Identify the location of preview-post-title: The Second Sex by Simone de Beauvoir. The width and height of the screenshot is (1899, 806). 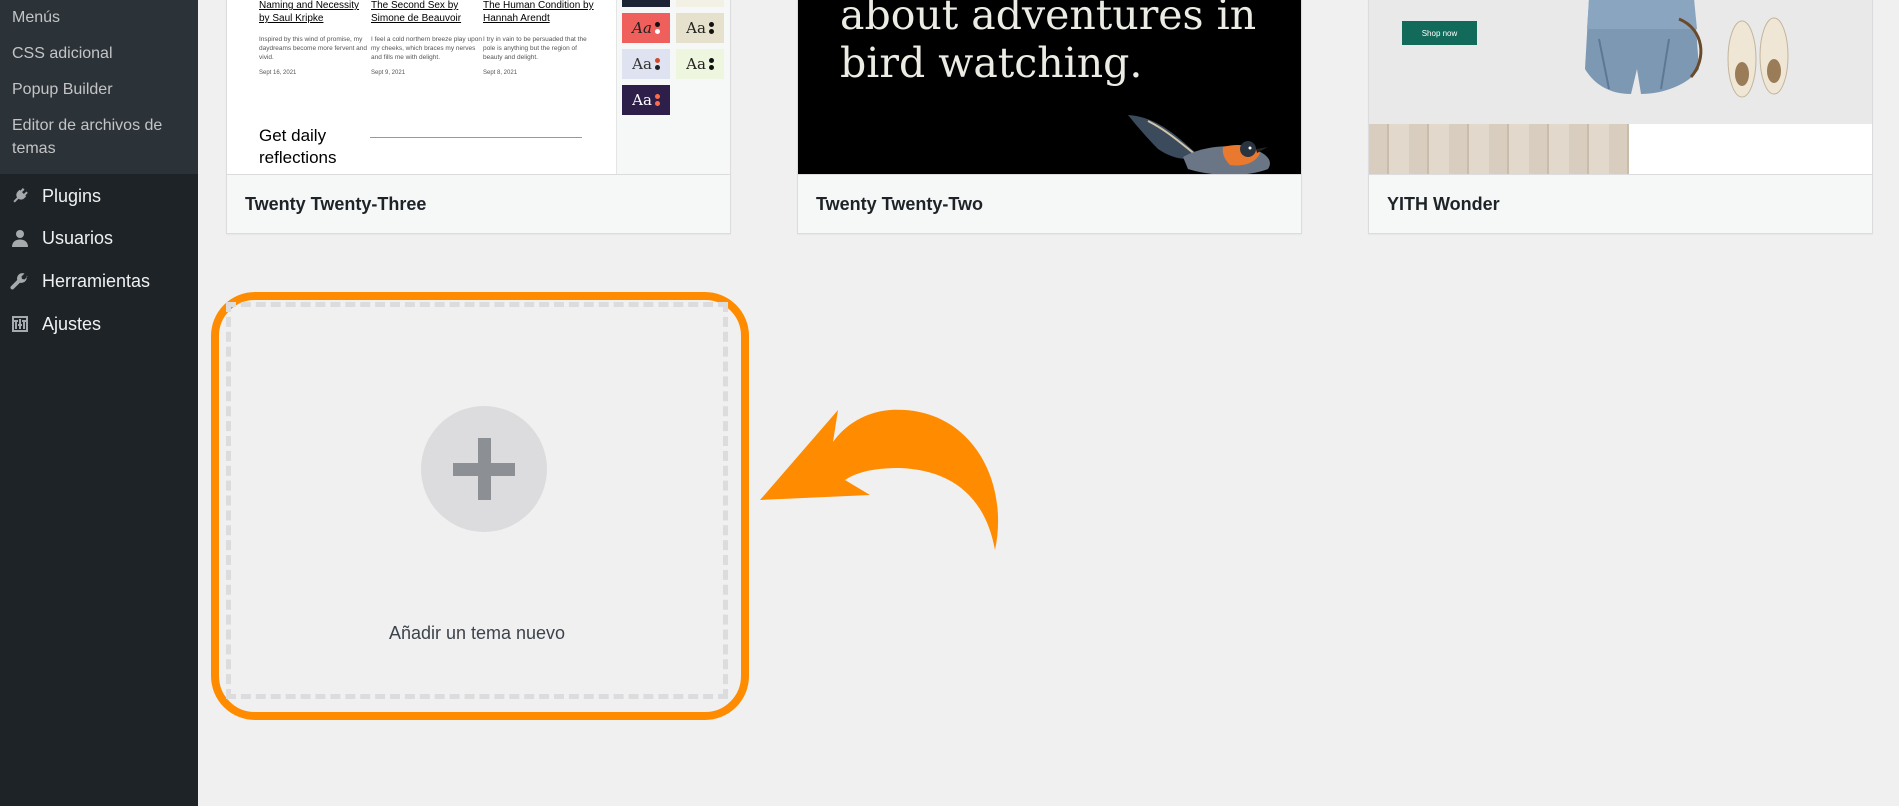
(416, 12).